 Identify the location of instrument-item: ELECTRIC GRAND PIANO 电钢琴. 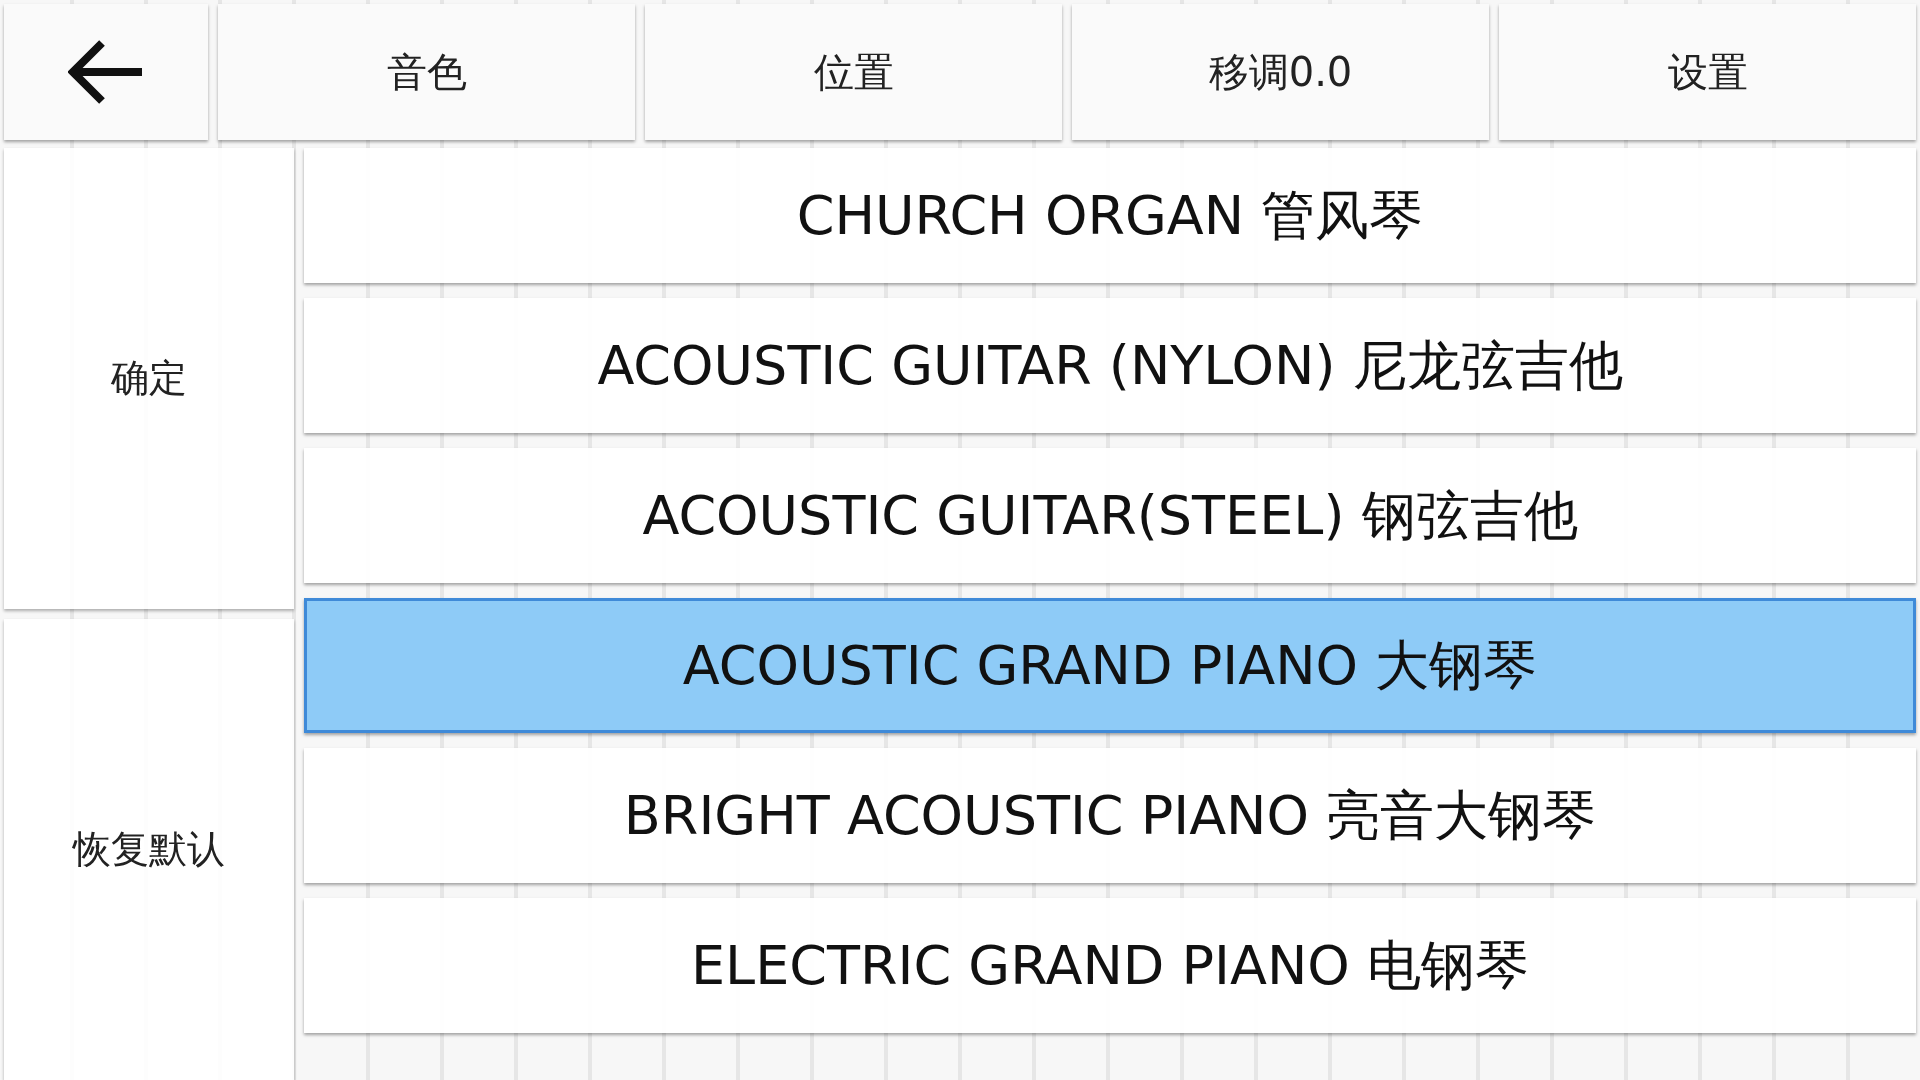
(1110, 965).